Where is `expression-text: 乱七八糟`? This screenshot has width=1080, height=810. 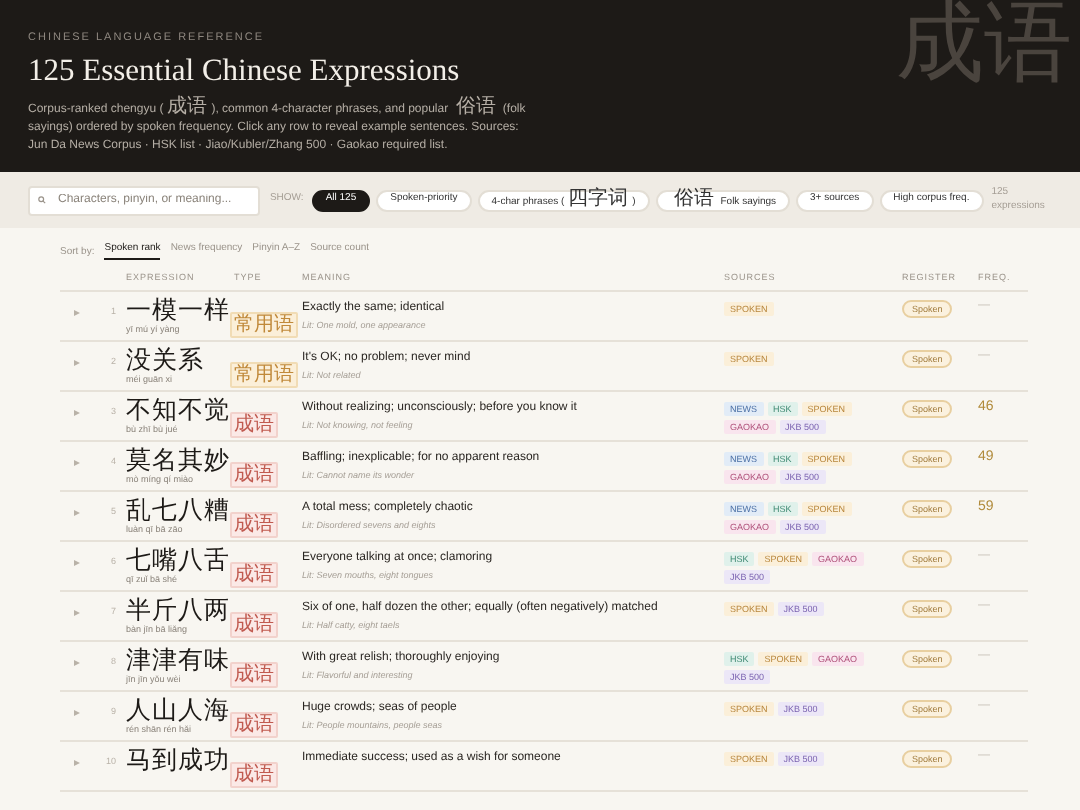 expression-text: 乱七八糟 is located at coordinates (177, 510).